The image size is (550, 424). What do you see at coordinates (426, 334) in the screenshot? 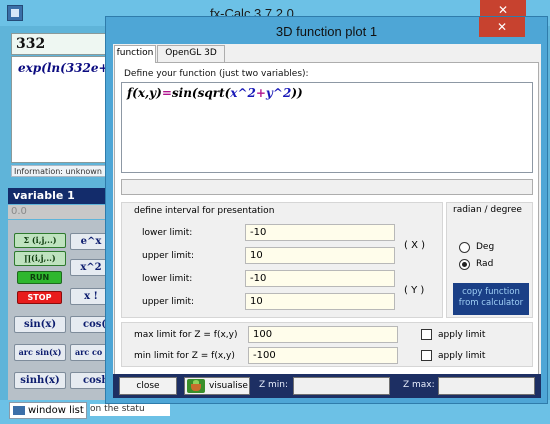
I see `apply-max-checkbox` at bounding box center [426, 334].